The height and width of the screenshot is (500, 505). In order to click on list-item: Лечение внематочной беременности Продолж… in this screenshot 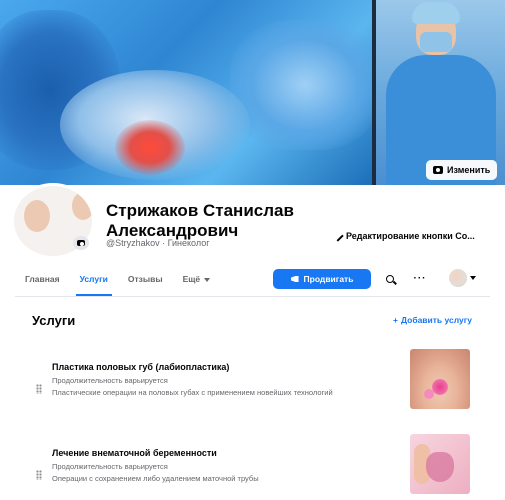, I will do `click(252, 474)`.